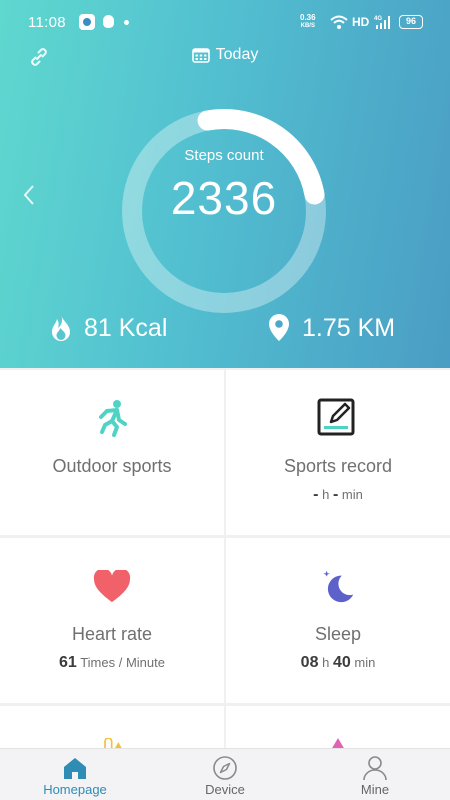 This screenshot has height=800, width=450. I want to click on heart-icon, so click(112, 586).